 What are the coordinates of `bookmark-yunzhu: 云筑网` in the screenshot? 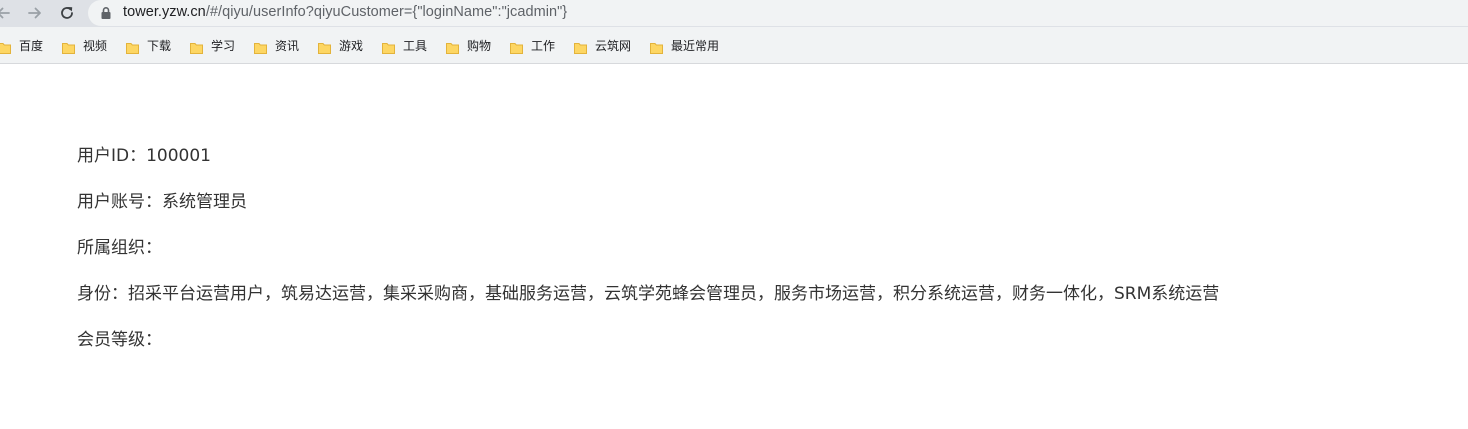 It's located at (602, 45).